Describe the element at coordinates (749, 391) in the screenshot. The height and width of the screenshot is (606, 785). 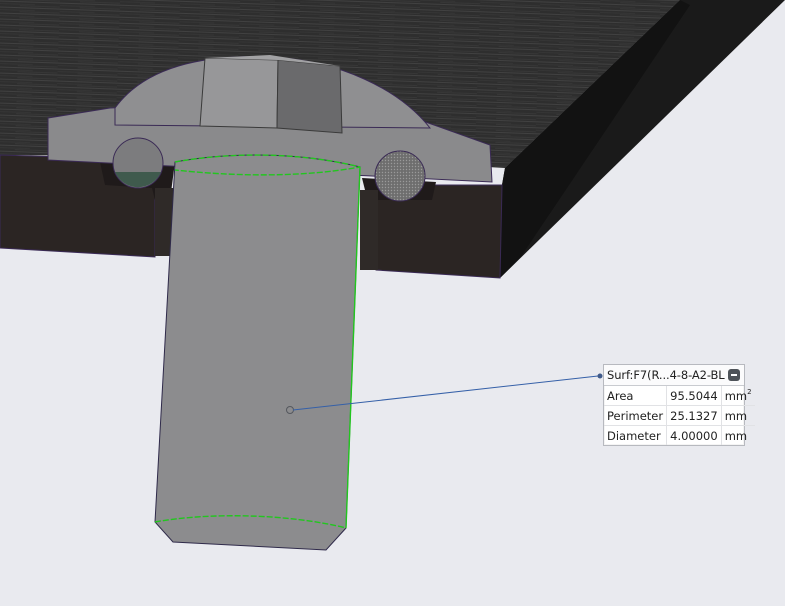
I see `area-unit-sup: 2` at that location.